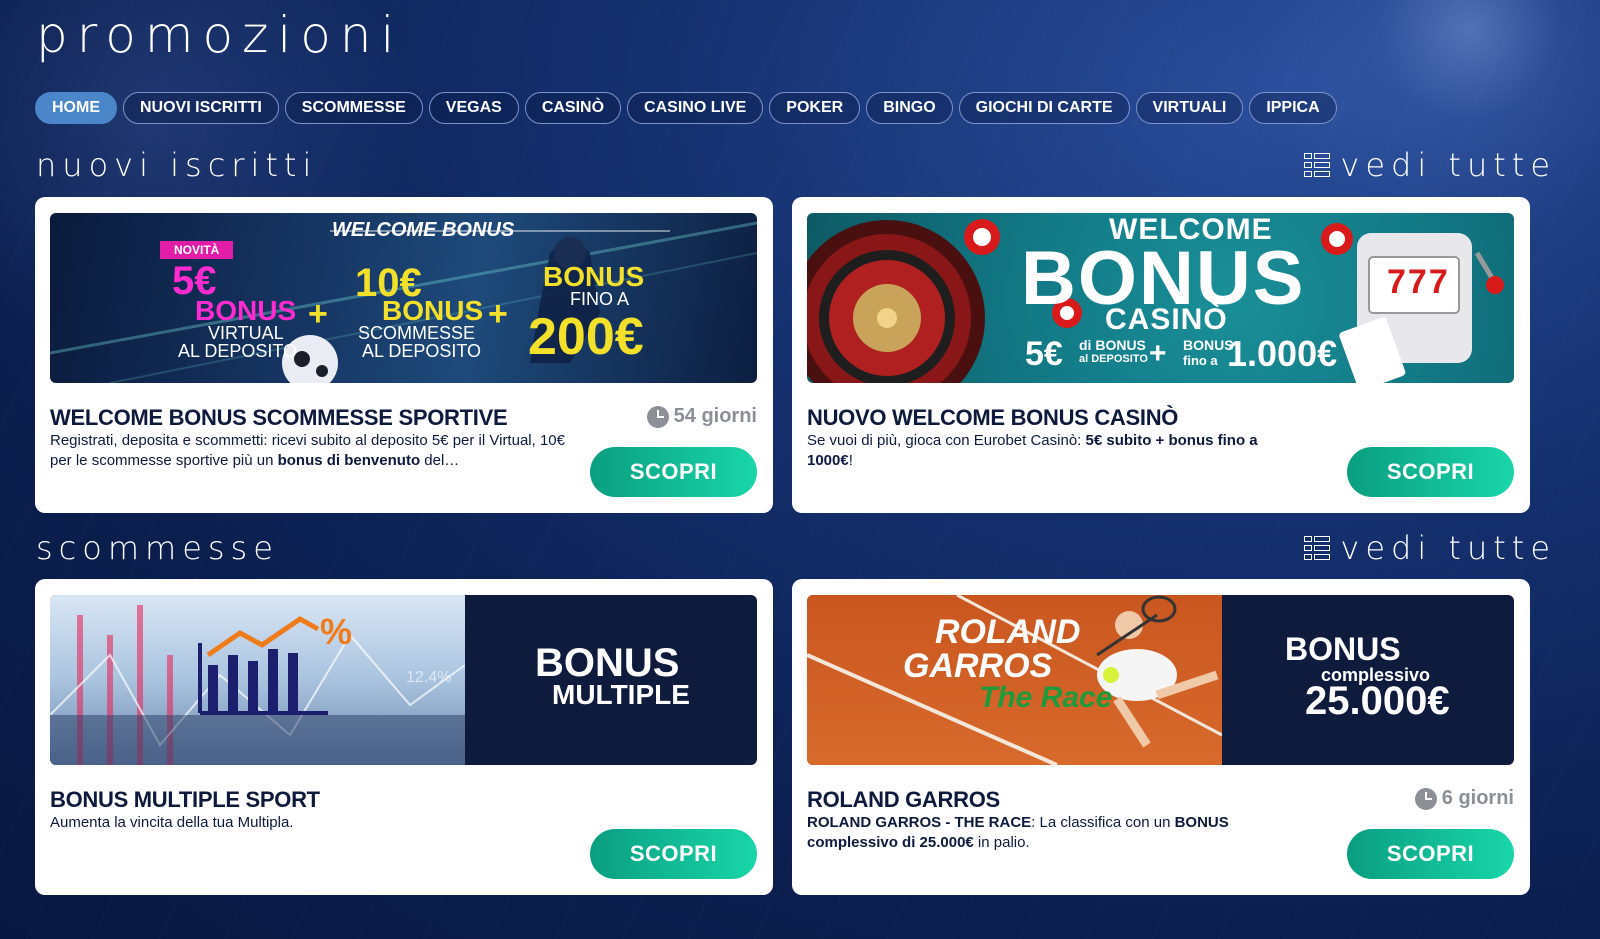  What do you see at coordinates (1113, 359) in the screenshot?
I see `banner-small-al-deposito: al DEPOSITO` at bounding box center [1113, 359].